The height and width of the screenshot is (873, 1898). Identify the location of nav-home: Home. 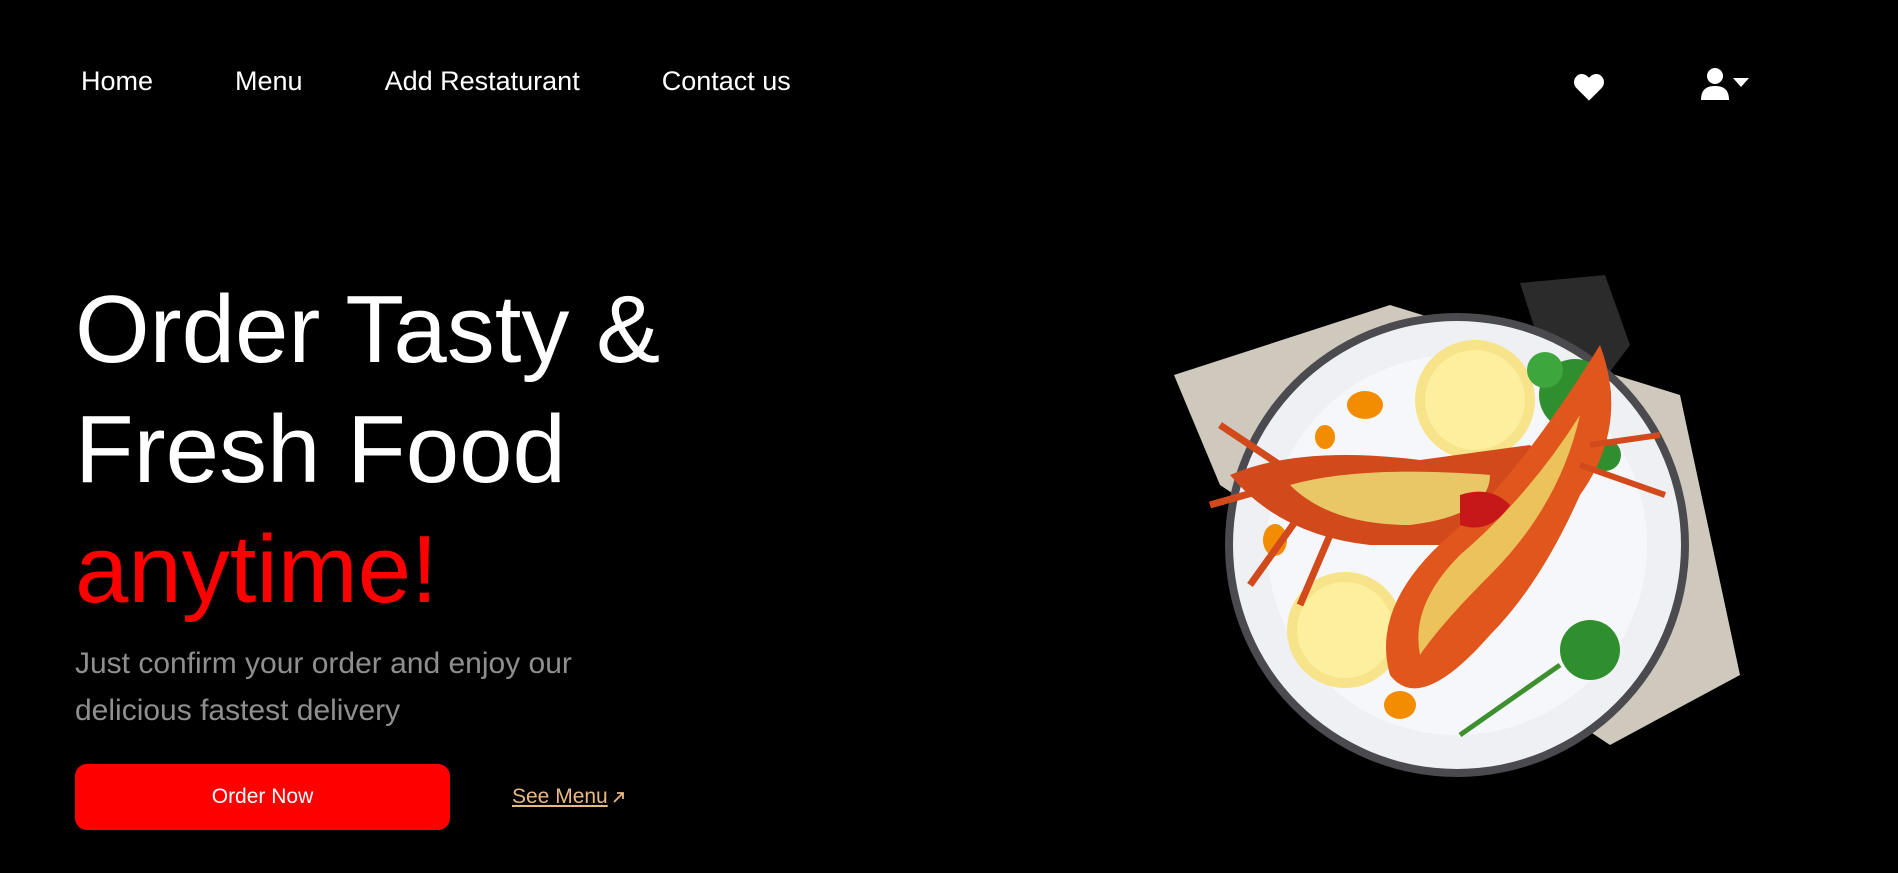
(117, 81).